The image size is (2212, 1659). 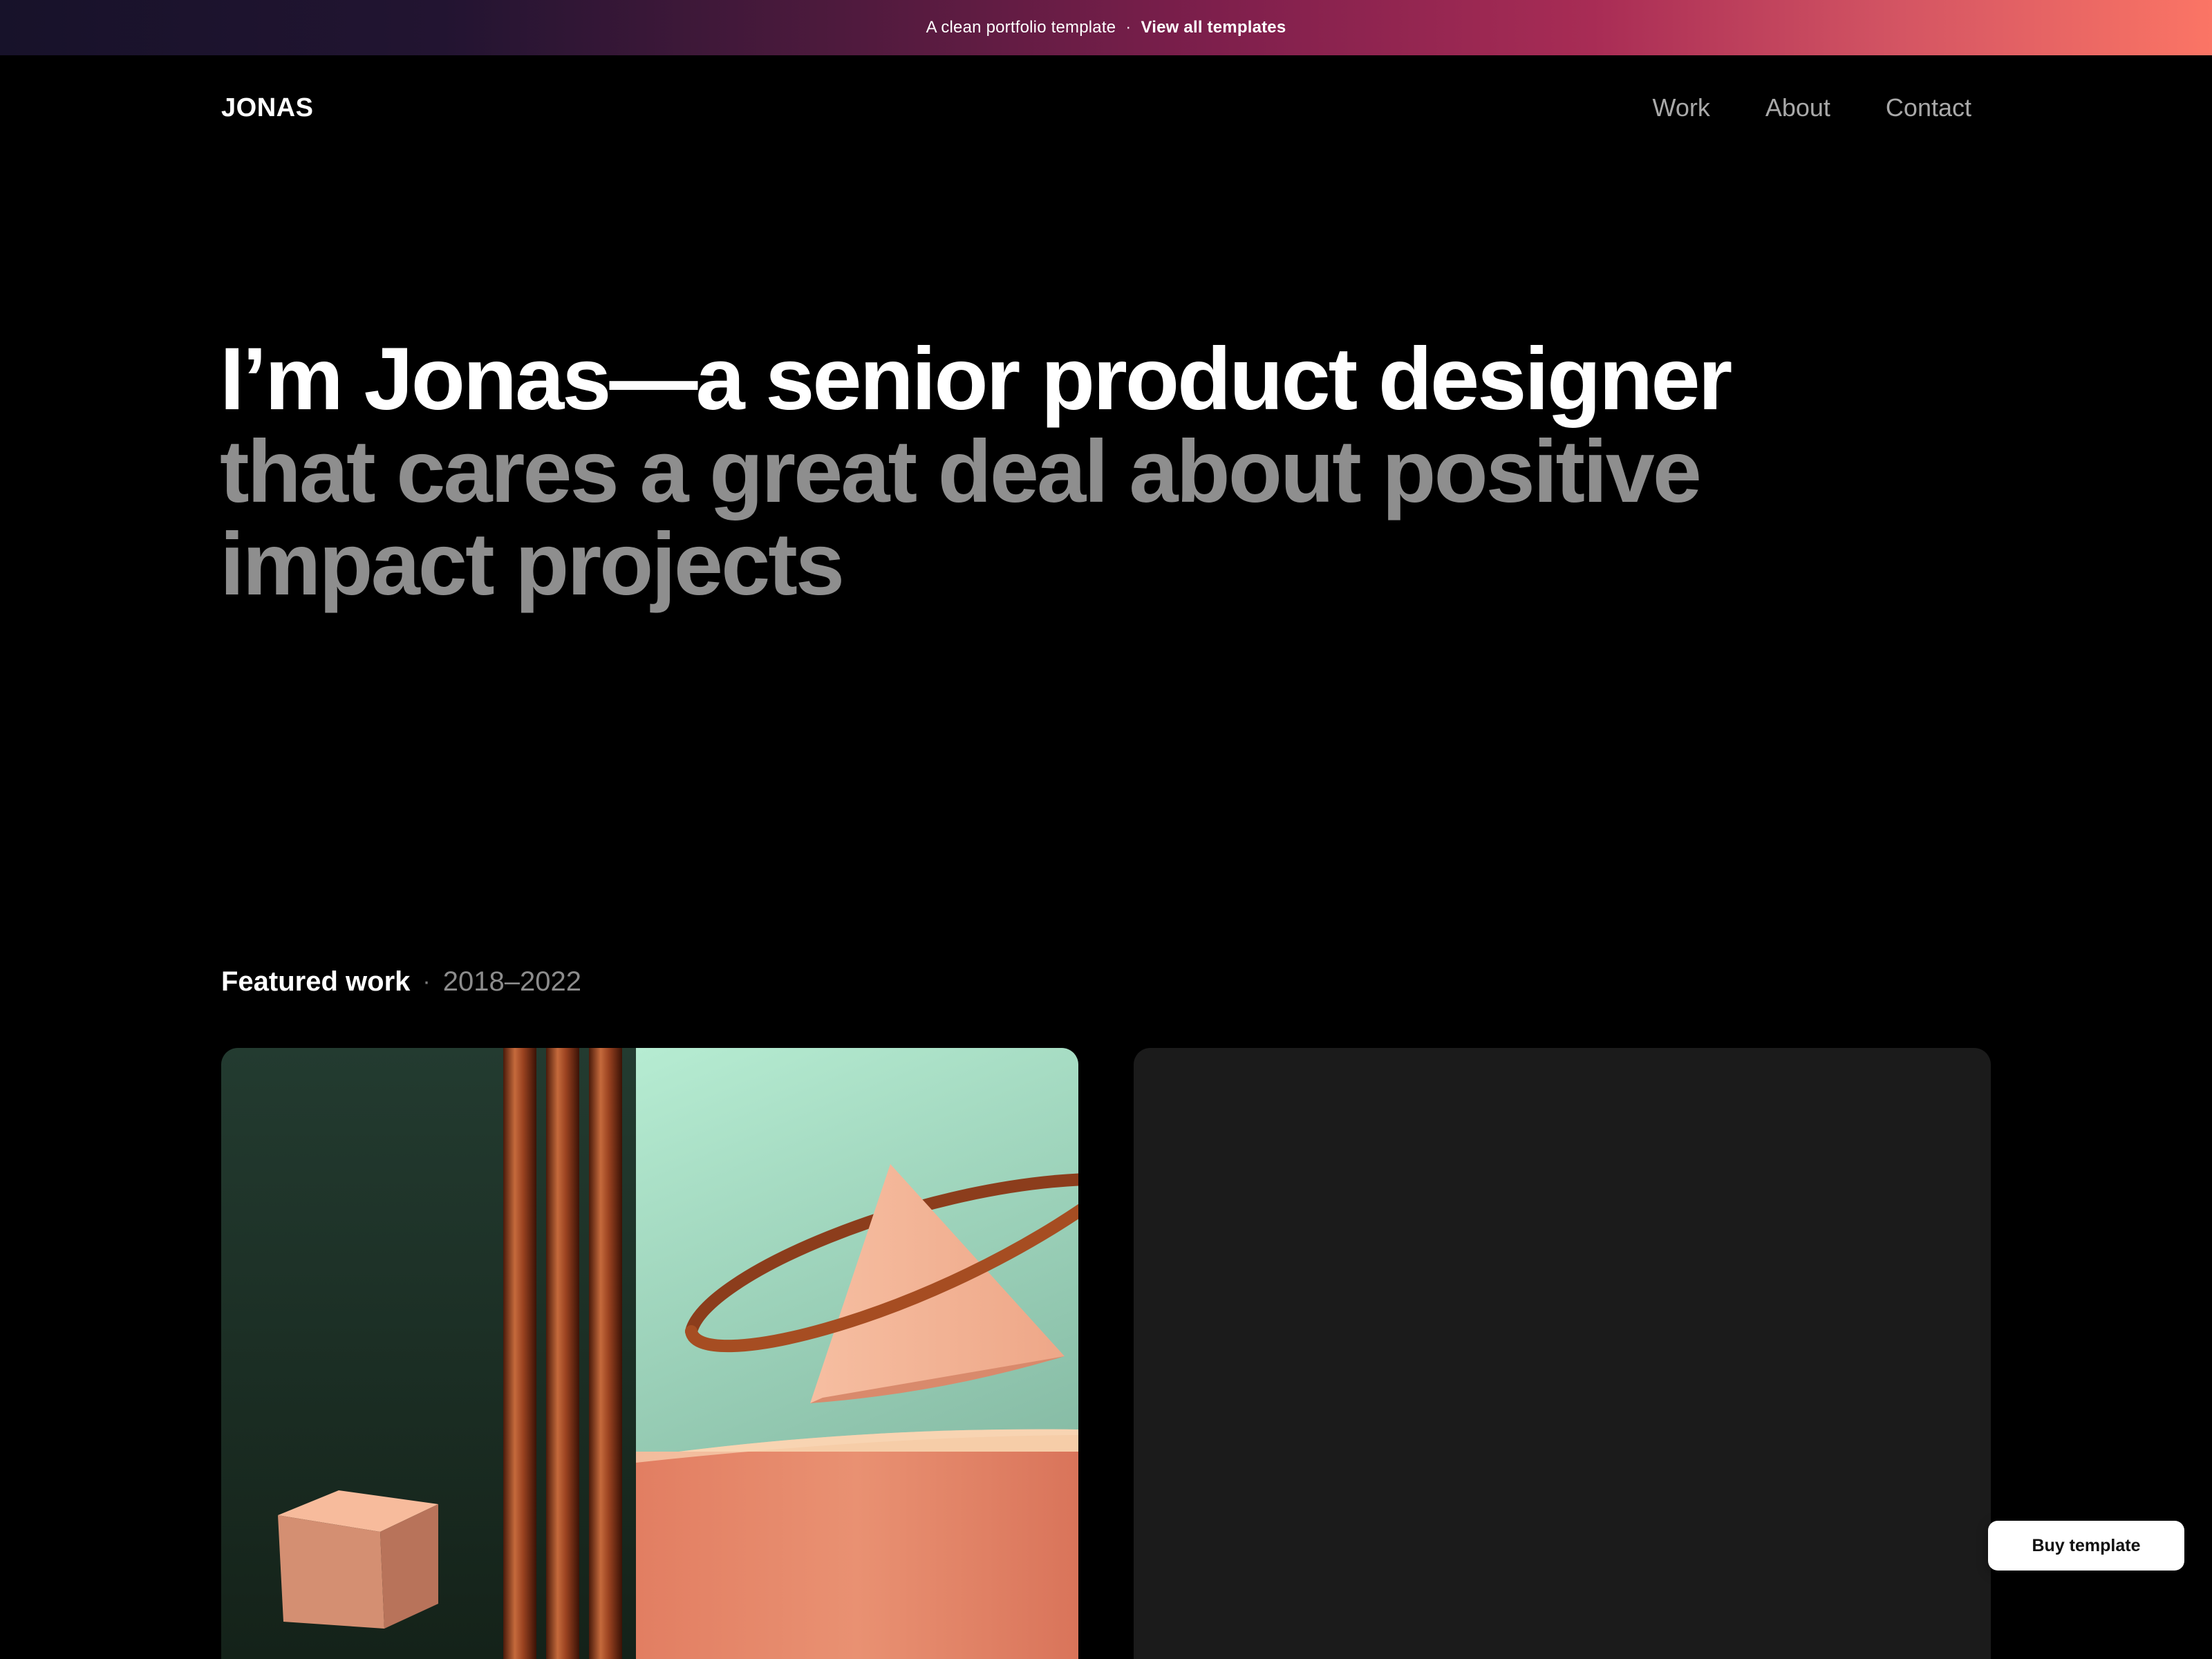 What do you see at coordinates (1797, 107) in the screenshot?
I see `nav-link-about: About` at bounding box center [1797, 107].